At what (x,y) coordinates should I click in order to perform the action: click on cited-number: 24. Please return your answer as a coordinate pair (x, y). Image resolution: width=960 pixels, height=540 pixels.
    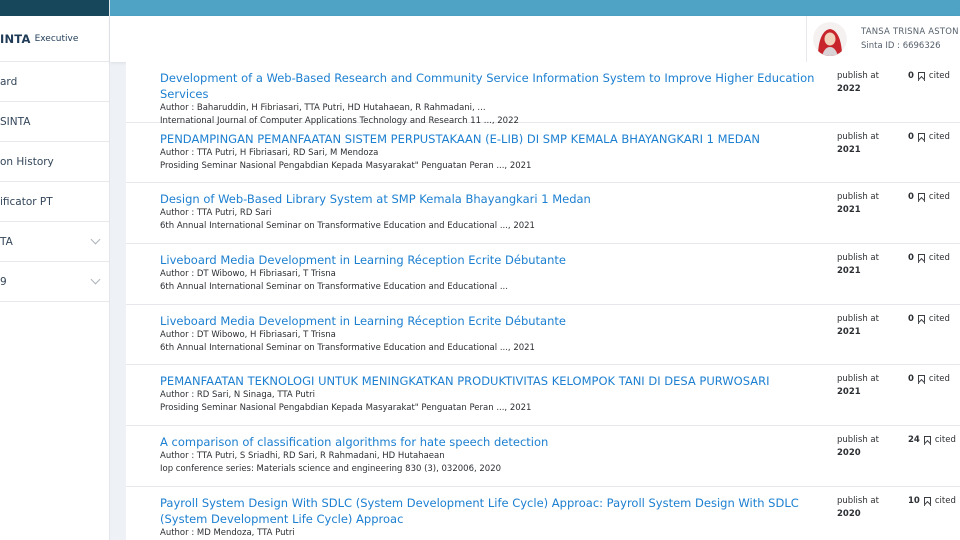
    Looking at the image, I should click on (914, 440).